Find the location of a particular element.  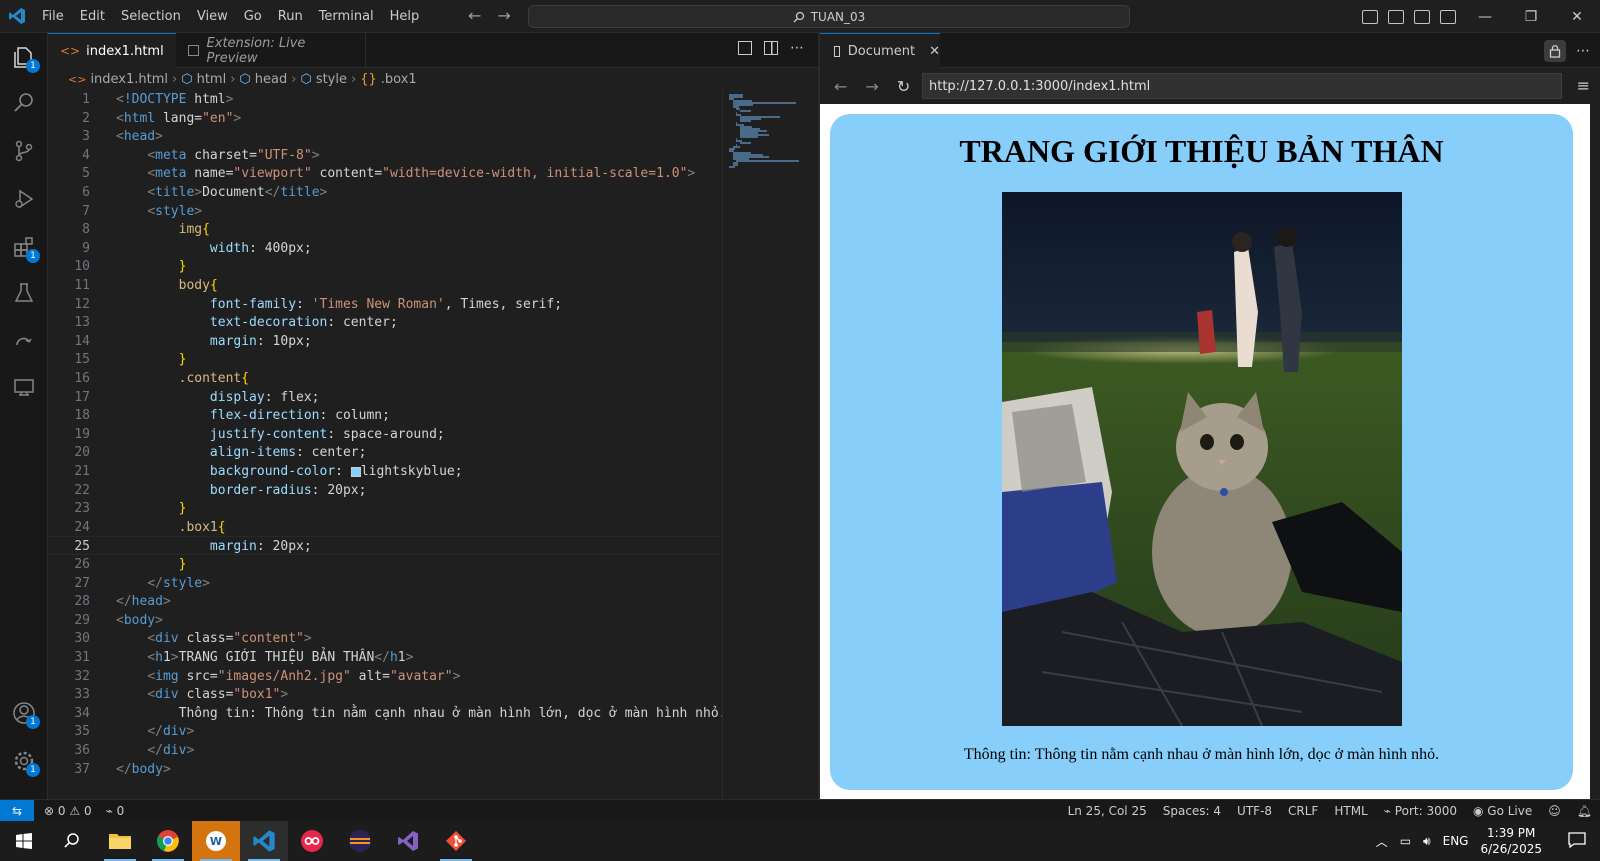

encoding: UTF-8 is located at coordinates (1254, 811).